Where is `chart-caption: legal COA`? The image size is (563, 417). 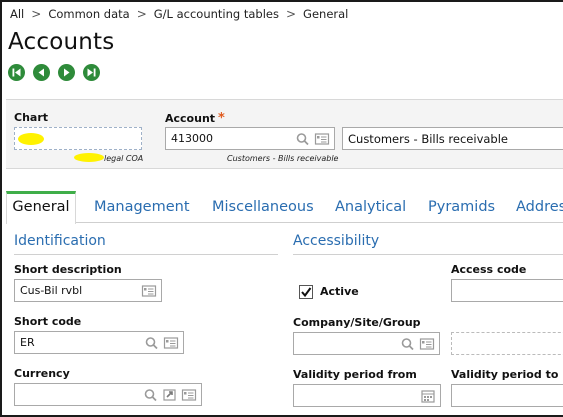
chart-caption: legal COA is located at coordinates (124, 158).